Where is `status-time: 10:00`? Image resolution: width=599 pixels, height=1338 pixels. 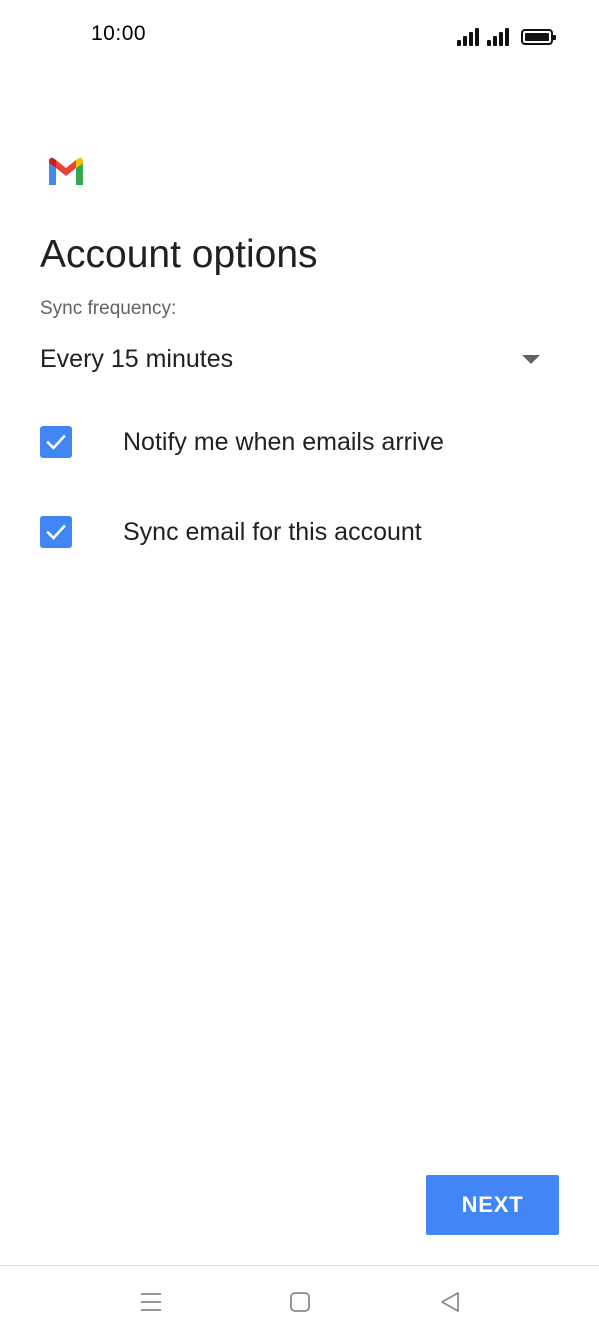 status-time: 10:00 is located at coordinates (119, 33).